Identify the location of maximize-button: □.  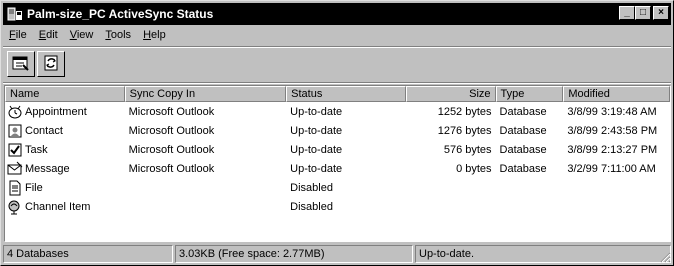
(643, 13).